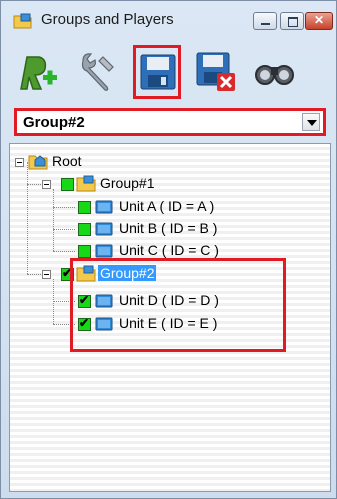  What do you see at coordinates (84, 207) in the screenshot?
I see `unit-a-checkbox` at bounding box center [84, 207].